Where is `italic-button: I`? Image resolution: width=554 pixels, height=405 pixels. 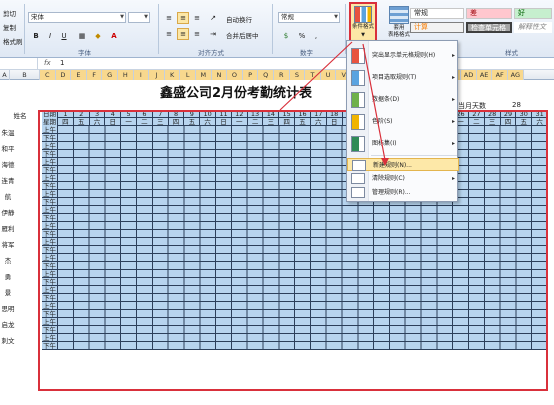 italic-button: I is located at coordinates (50, 36).